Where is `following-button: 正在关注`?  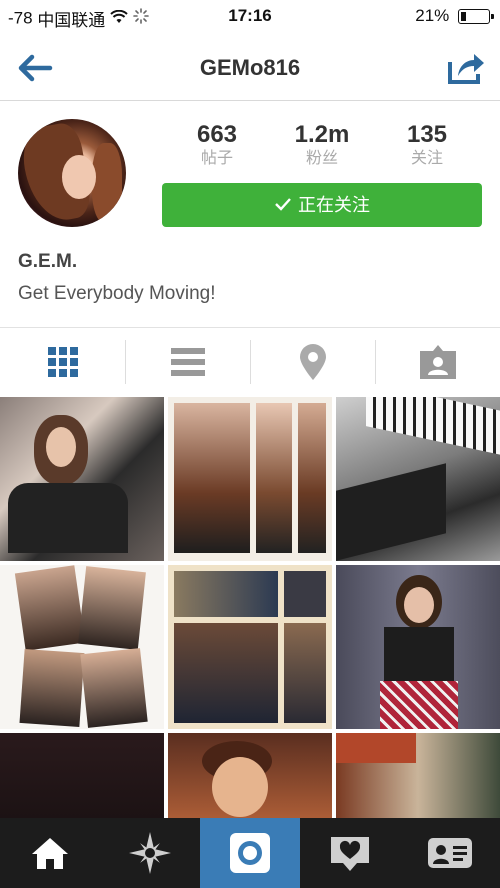
following-button: 正在关注 is located at coordinates (322, 205).